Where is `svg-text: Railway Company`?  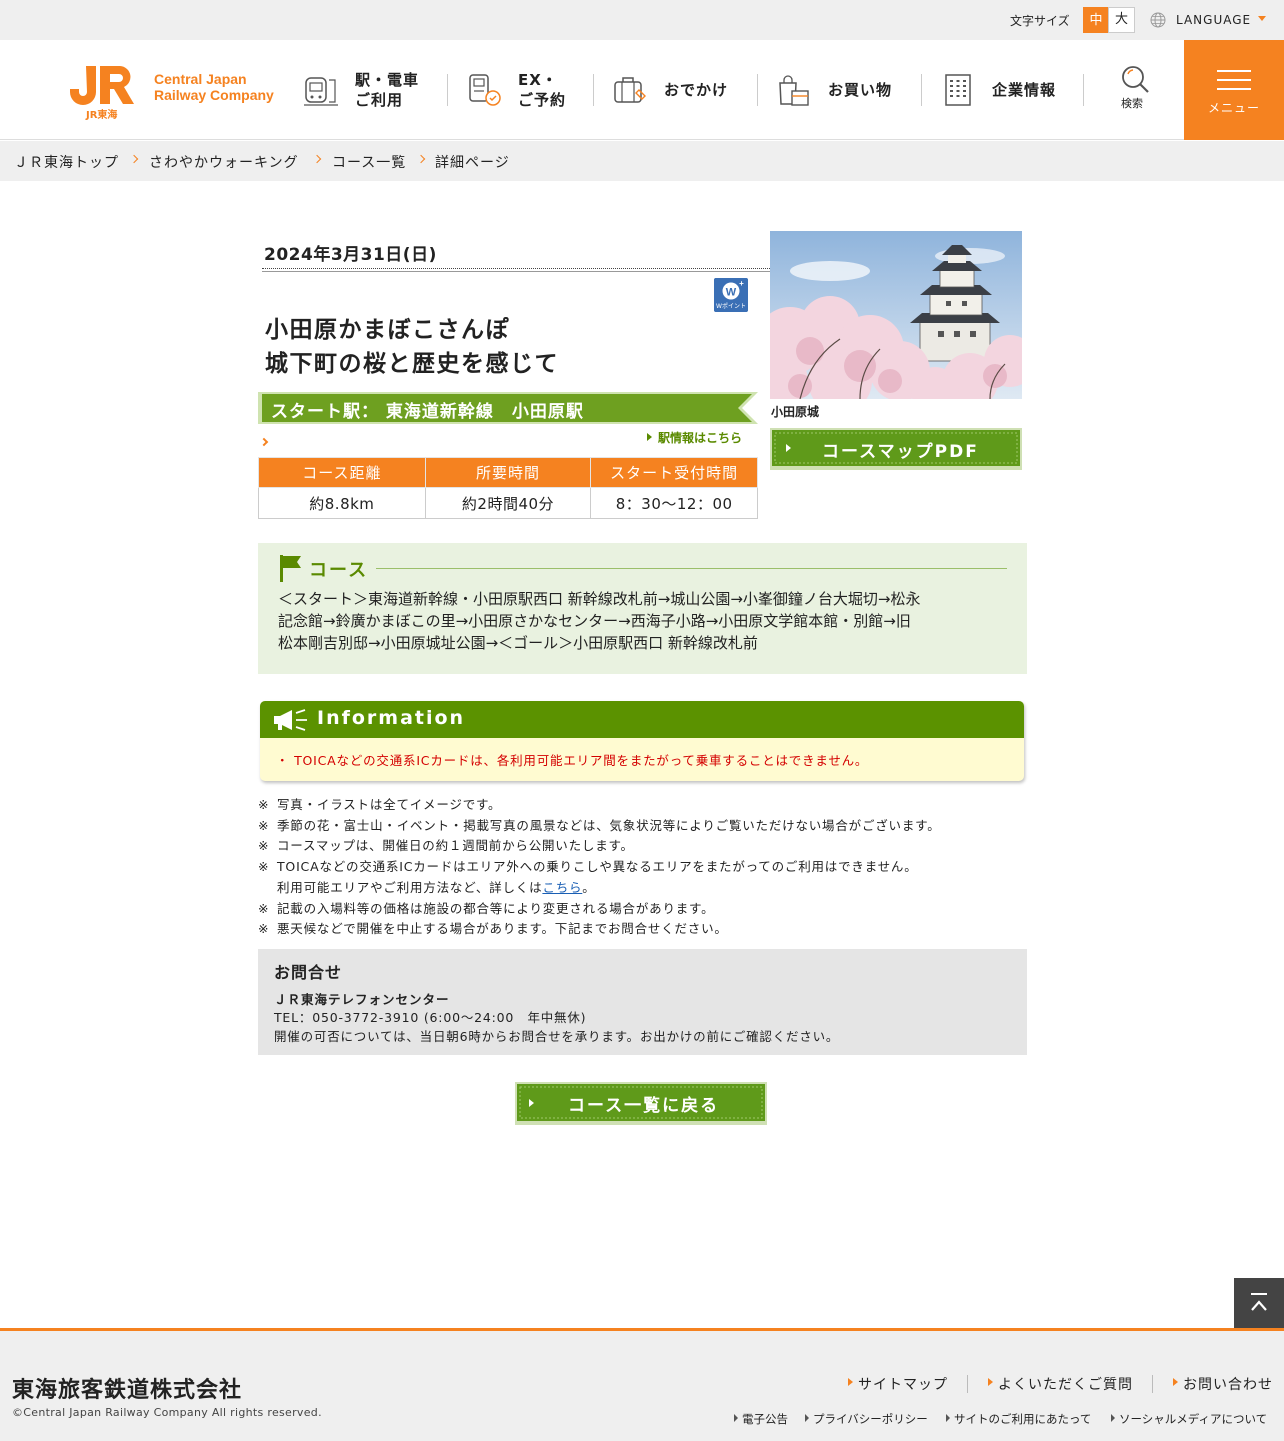
svg-text: Railway Company is located at coordinates (214, 95).